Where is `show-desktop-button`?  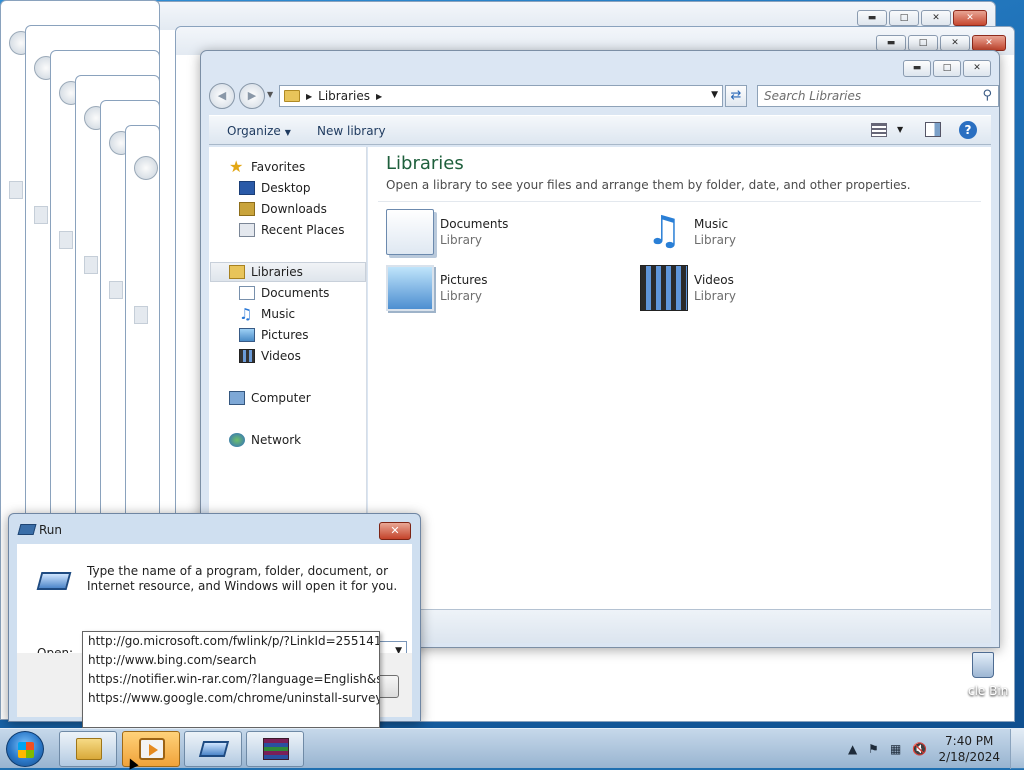
show-desktop-button is located at coordinates (1017, 749).